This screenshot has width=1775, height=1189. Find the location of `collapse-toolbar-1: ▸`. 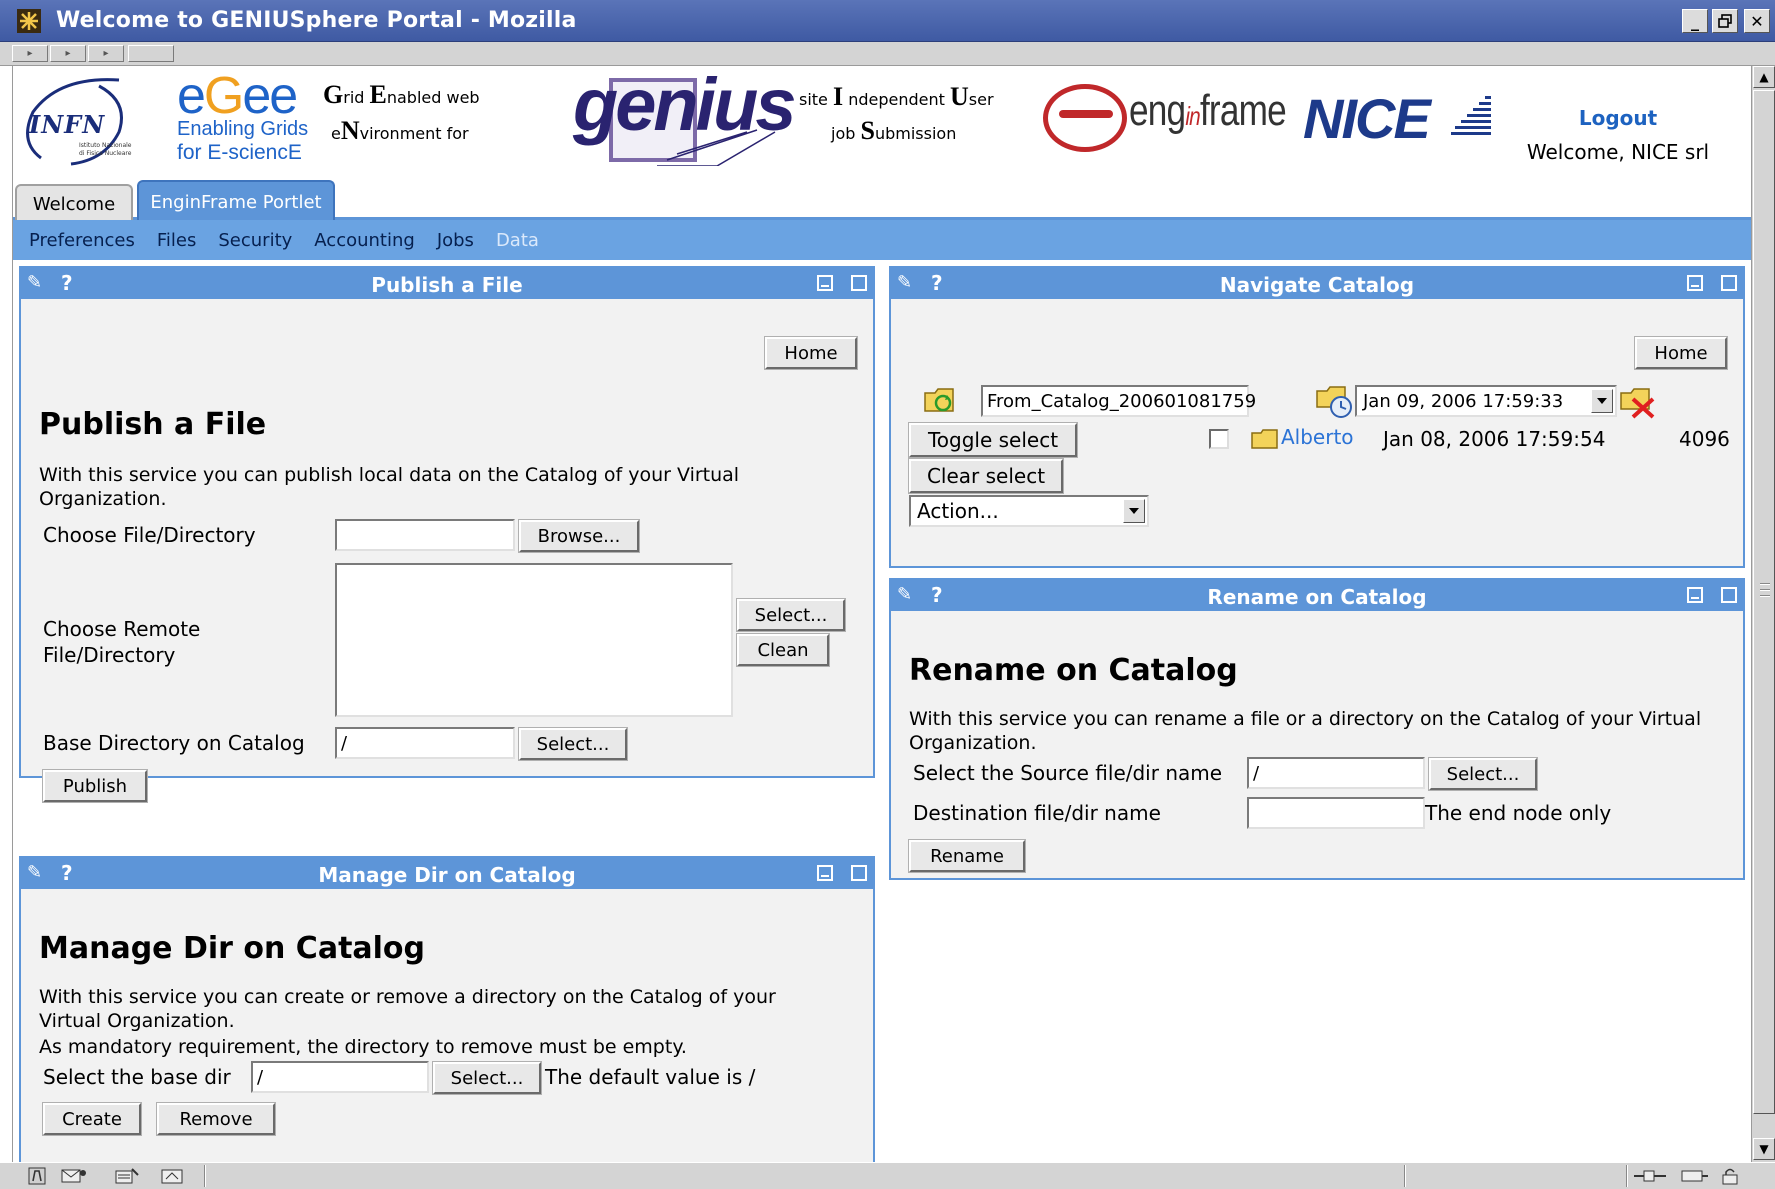

collapse-toolbar-1: ▸ is located at coordinates (30, 53).